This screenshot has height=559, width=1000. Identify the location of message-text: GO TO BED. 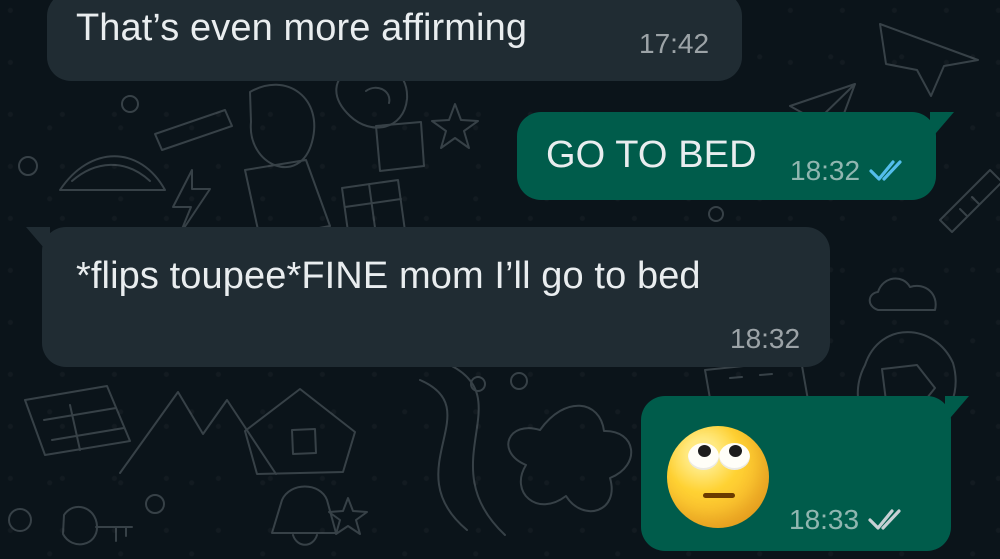
(651, 155).